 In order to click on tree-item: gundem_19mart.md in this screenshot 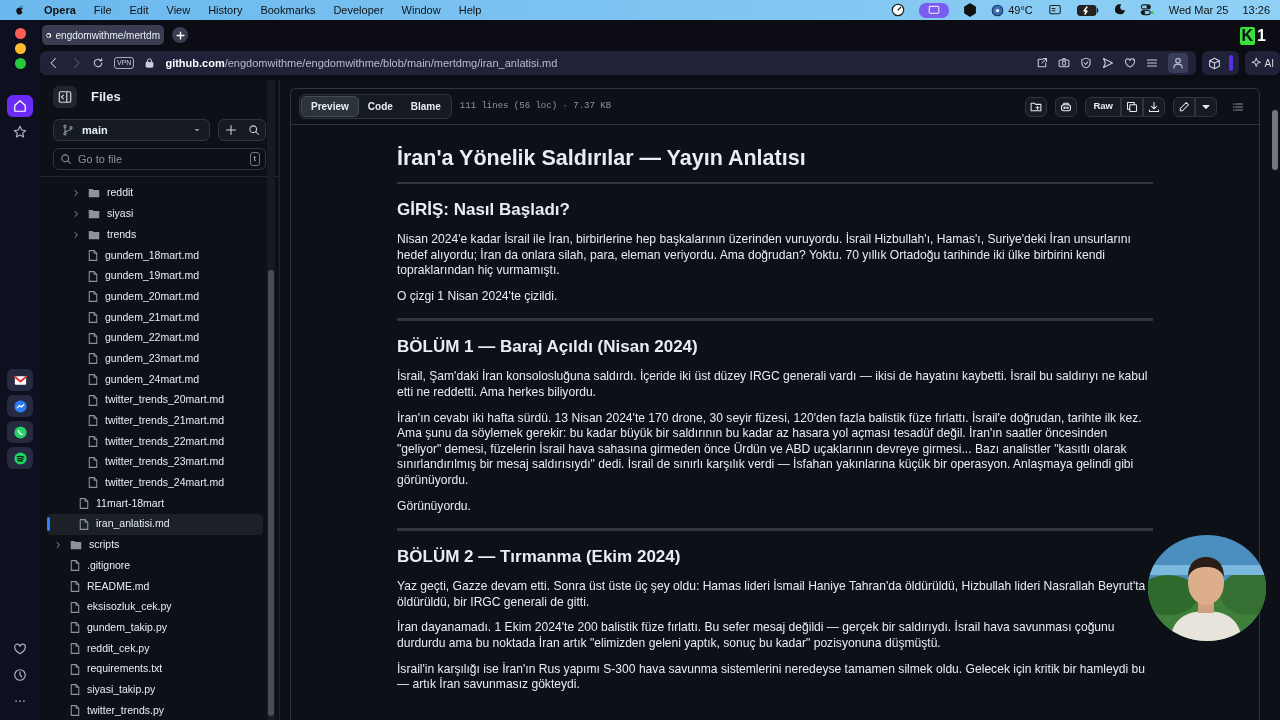, I will do `click(155, 276)`.